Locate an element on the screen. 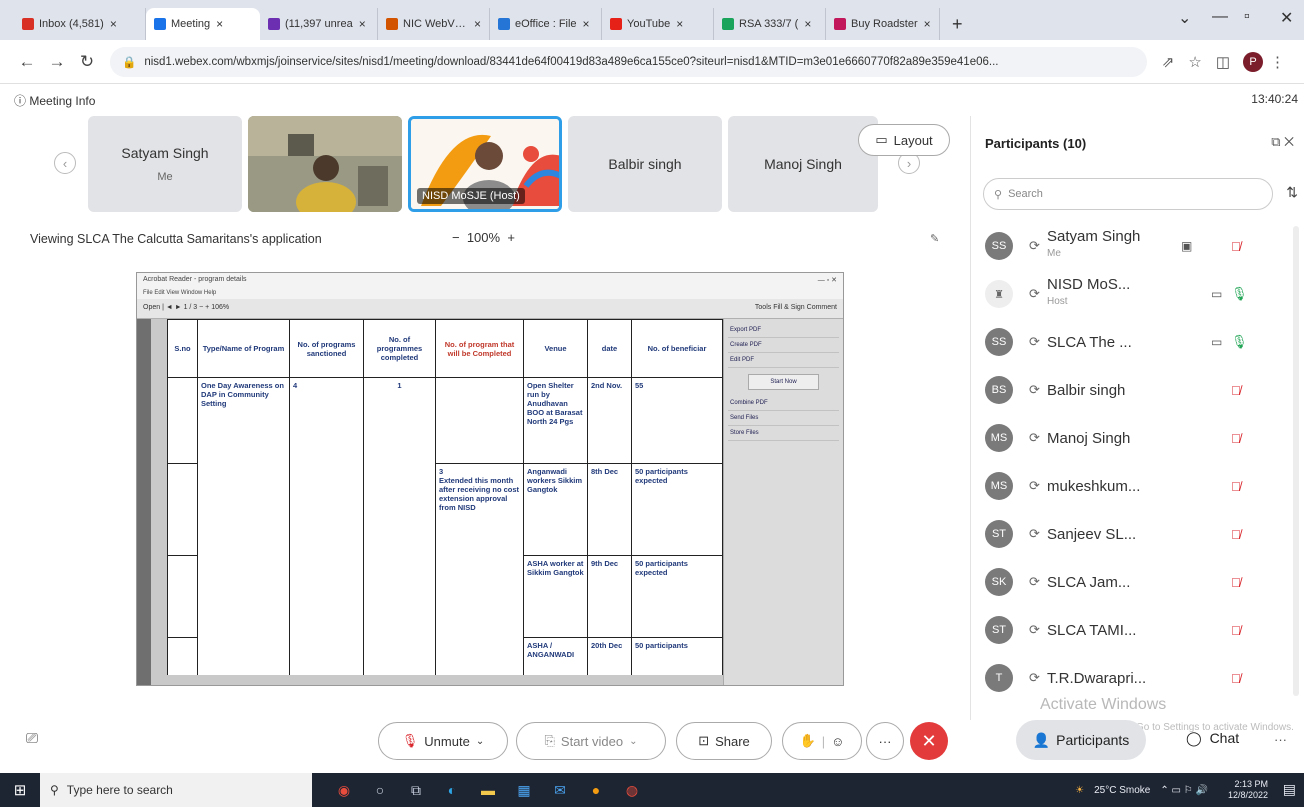 The height and width of the screenshot is (807, 1304). participant-row: SK ⟳ SLCA Jam... 🎙̸ is located at coordinates (1131, 582).